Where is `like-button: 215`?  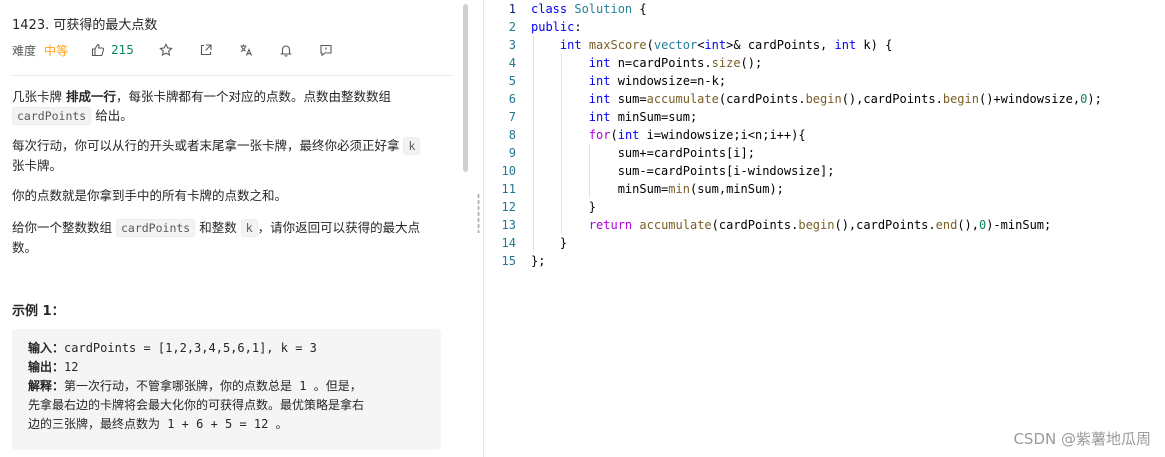 like-button: 215 is located at coordinates (112, 50).